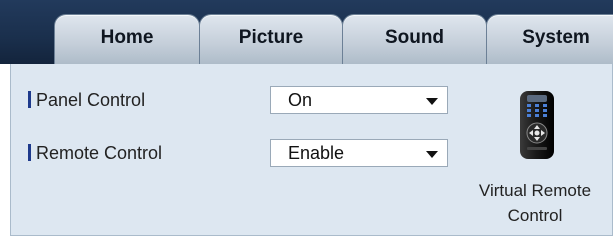 The width and height of the screenshot is (613, 240). What do you see at coordinates (91, 100) in the screenshot?
I see `panel-control-label: Panel Control` at bounding box center [91, 100].